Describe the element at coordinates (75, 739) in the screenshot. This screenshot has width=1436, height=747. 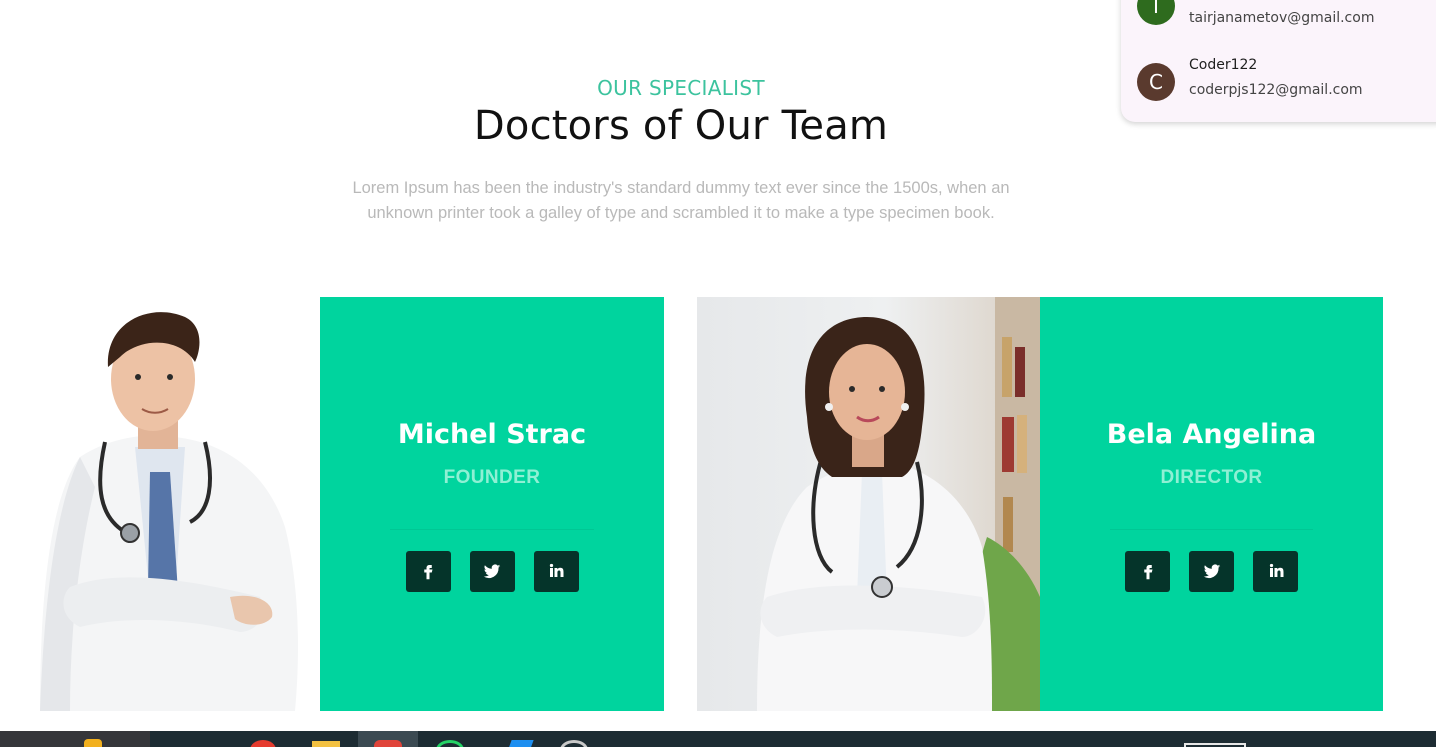
I see `taskbar-weather-widget` at that location.